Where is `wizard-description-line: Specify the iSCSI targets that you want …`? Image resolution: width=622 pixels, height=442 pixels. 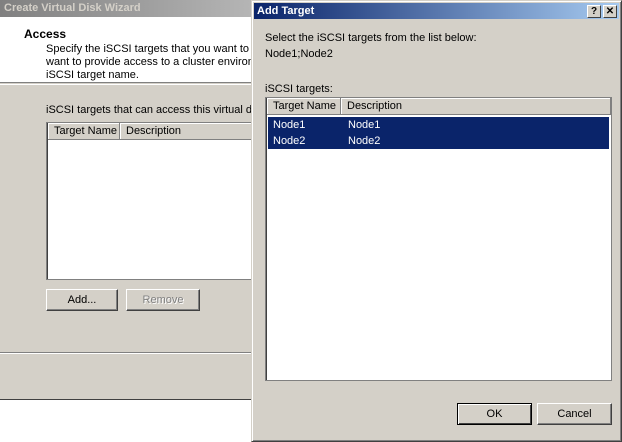
wizard-description-line: Specify the iSCSI targets that you want … is located at coordinates (152, 49).